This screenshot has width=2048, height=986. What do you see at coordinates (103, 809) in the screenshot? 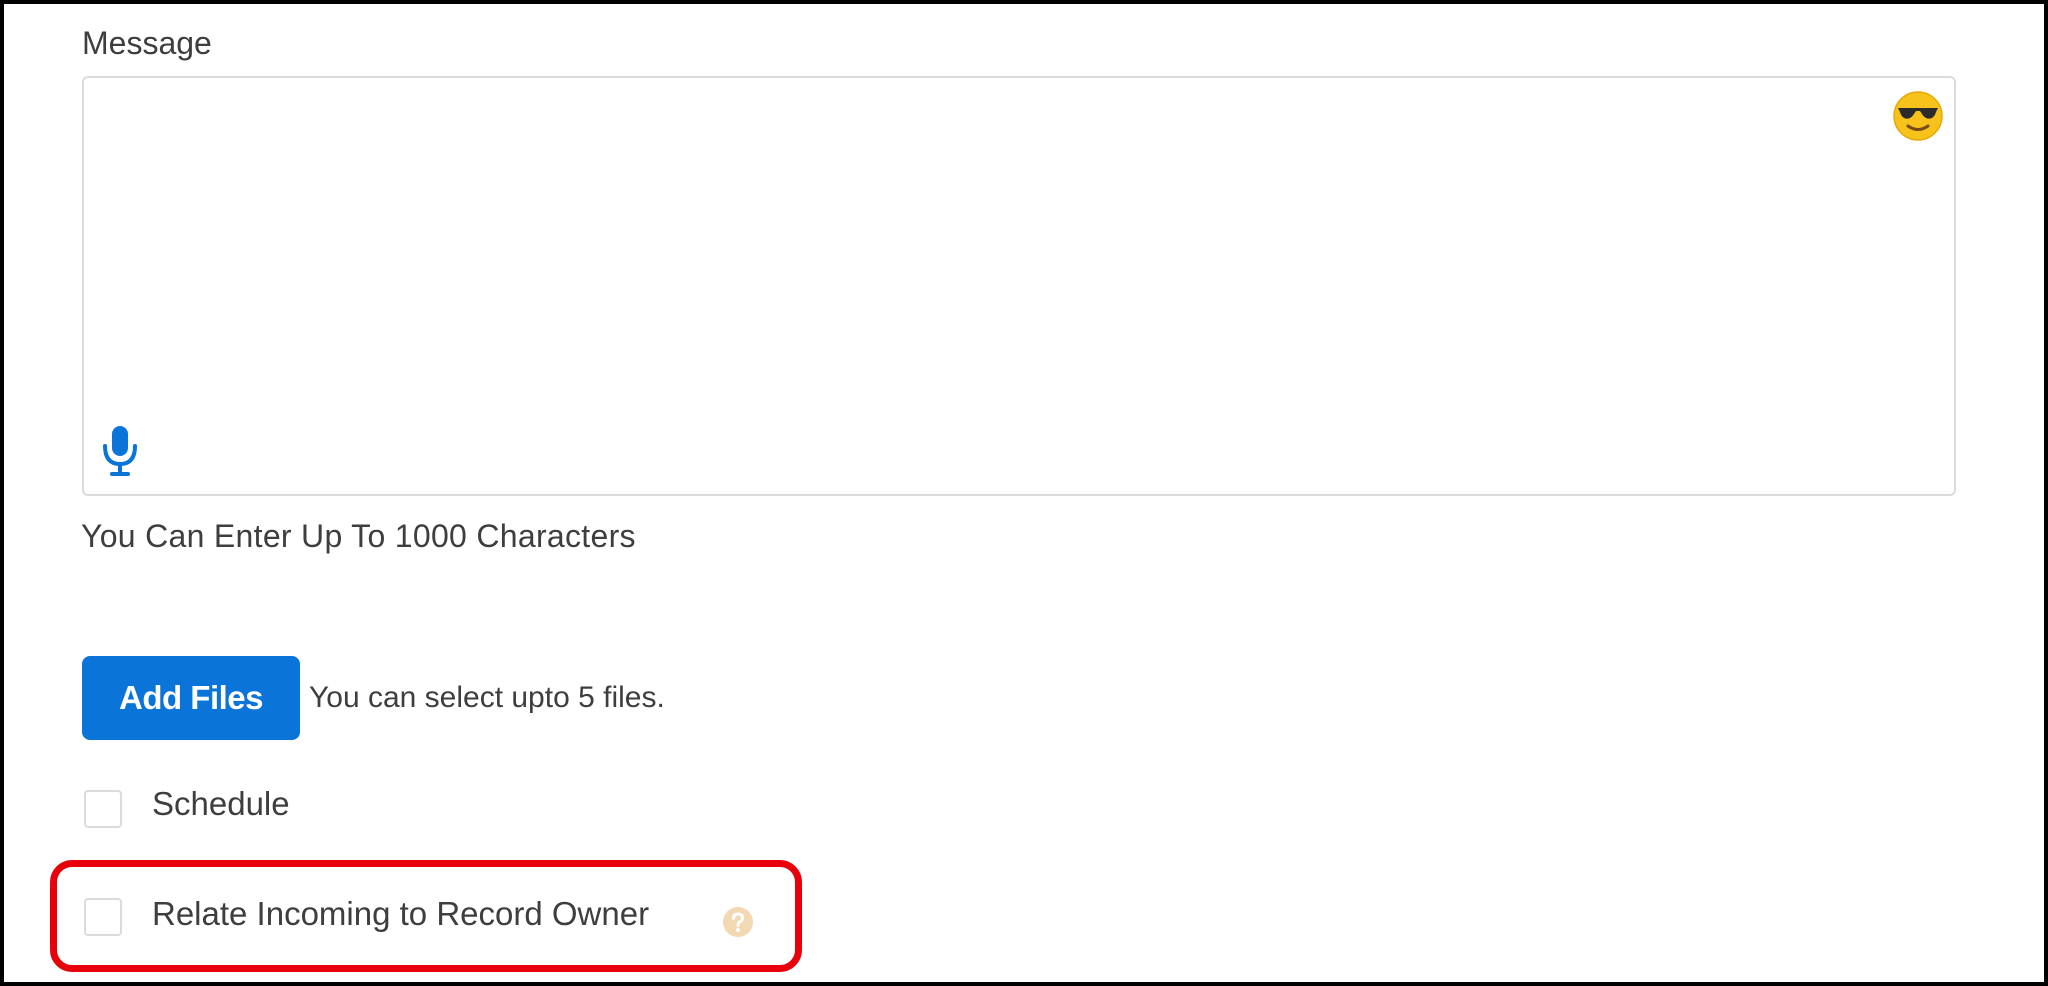
I see `schedule-checkbox` at bounding box center [103, 809].